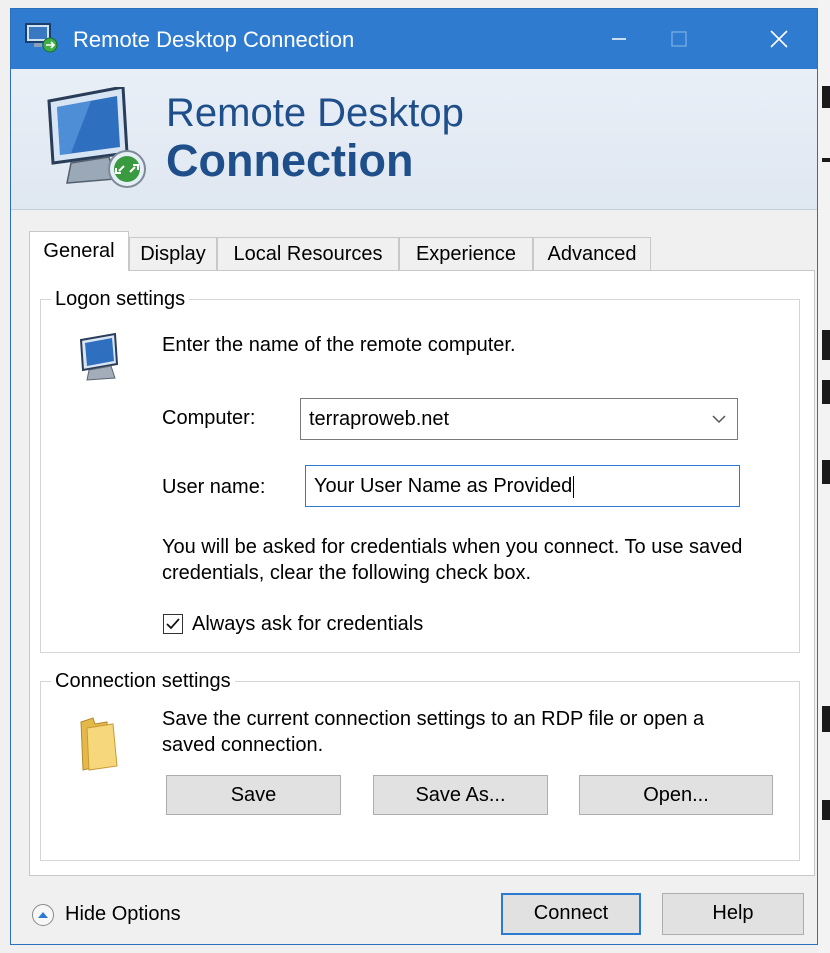 This screenshot has width=830, height=953. I want to click on always-ask-checkbox, so click(173, 624).